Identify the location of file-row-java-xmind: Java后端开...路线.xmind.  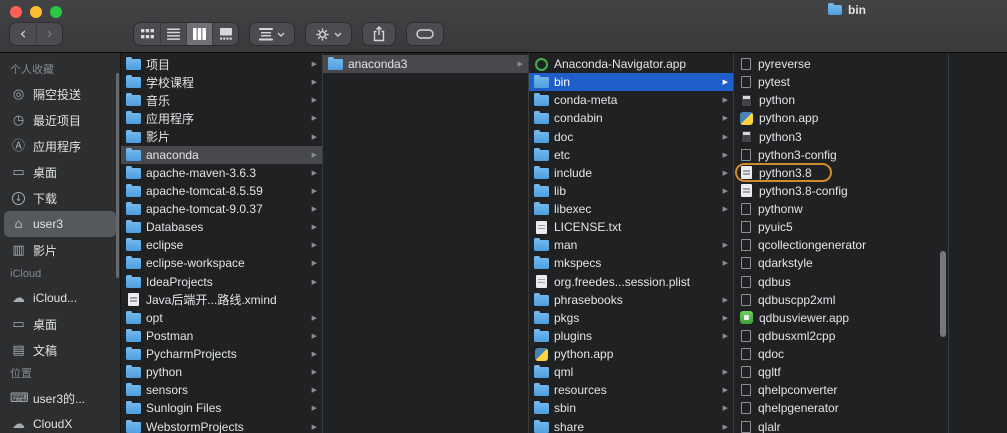
(221, 300).